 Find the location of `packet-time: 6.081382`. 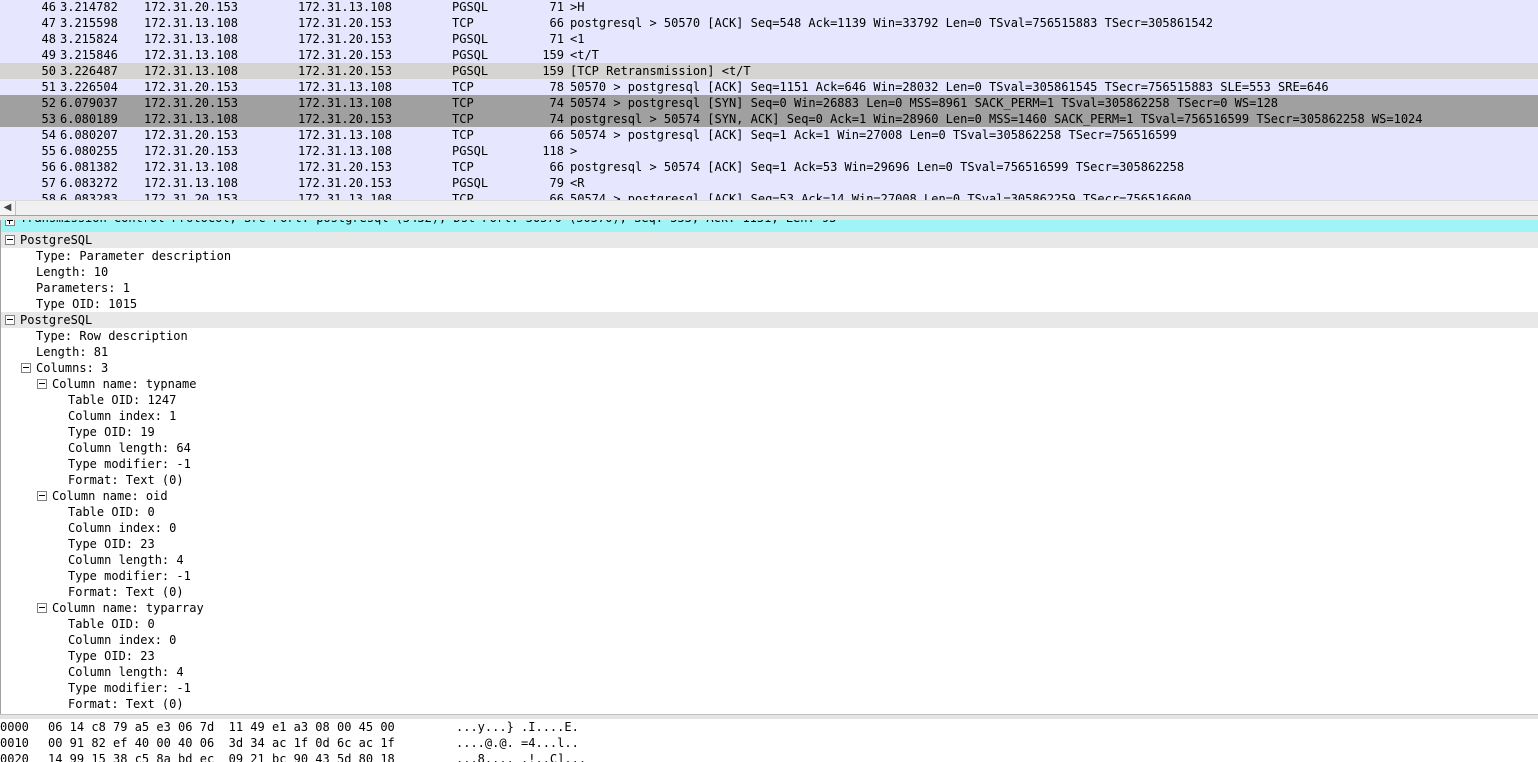

packet-time: 6.081382 is located at coordinates (89, 167).